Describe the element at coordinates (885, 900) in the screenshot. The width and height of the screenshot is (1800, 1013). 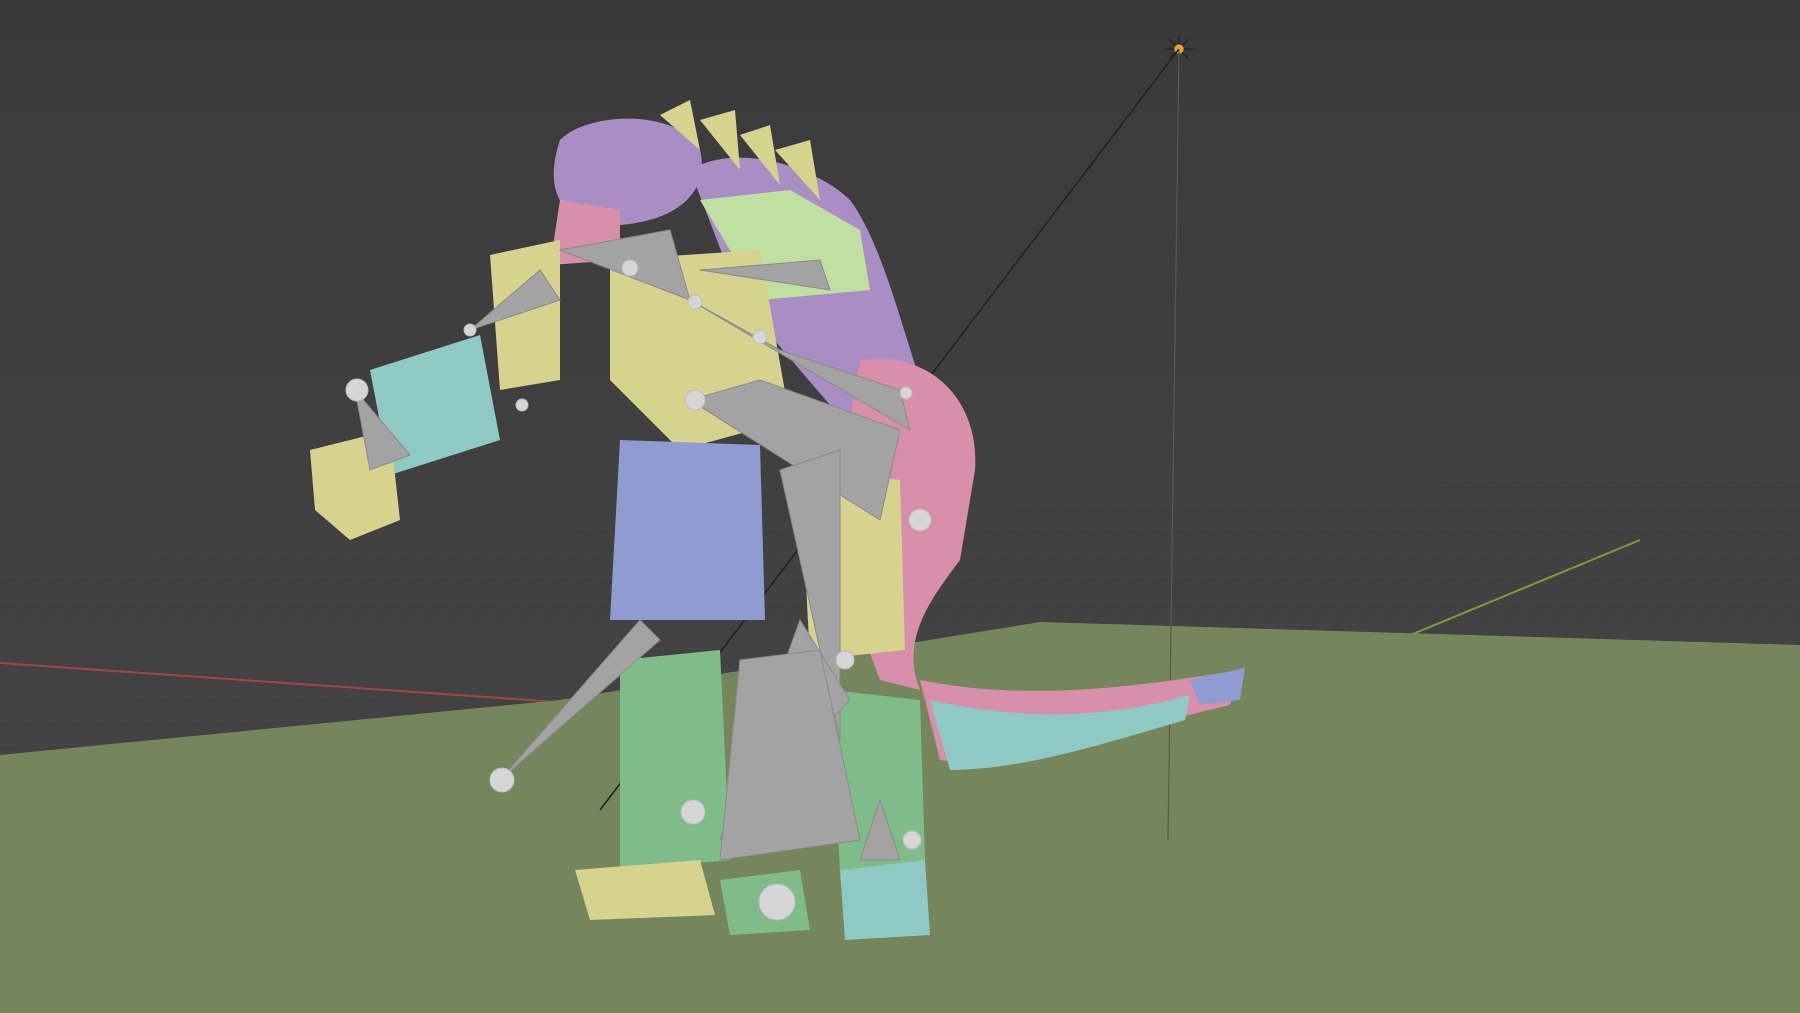
I see `foot-right` at that location.